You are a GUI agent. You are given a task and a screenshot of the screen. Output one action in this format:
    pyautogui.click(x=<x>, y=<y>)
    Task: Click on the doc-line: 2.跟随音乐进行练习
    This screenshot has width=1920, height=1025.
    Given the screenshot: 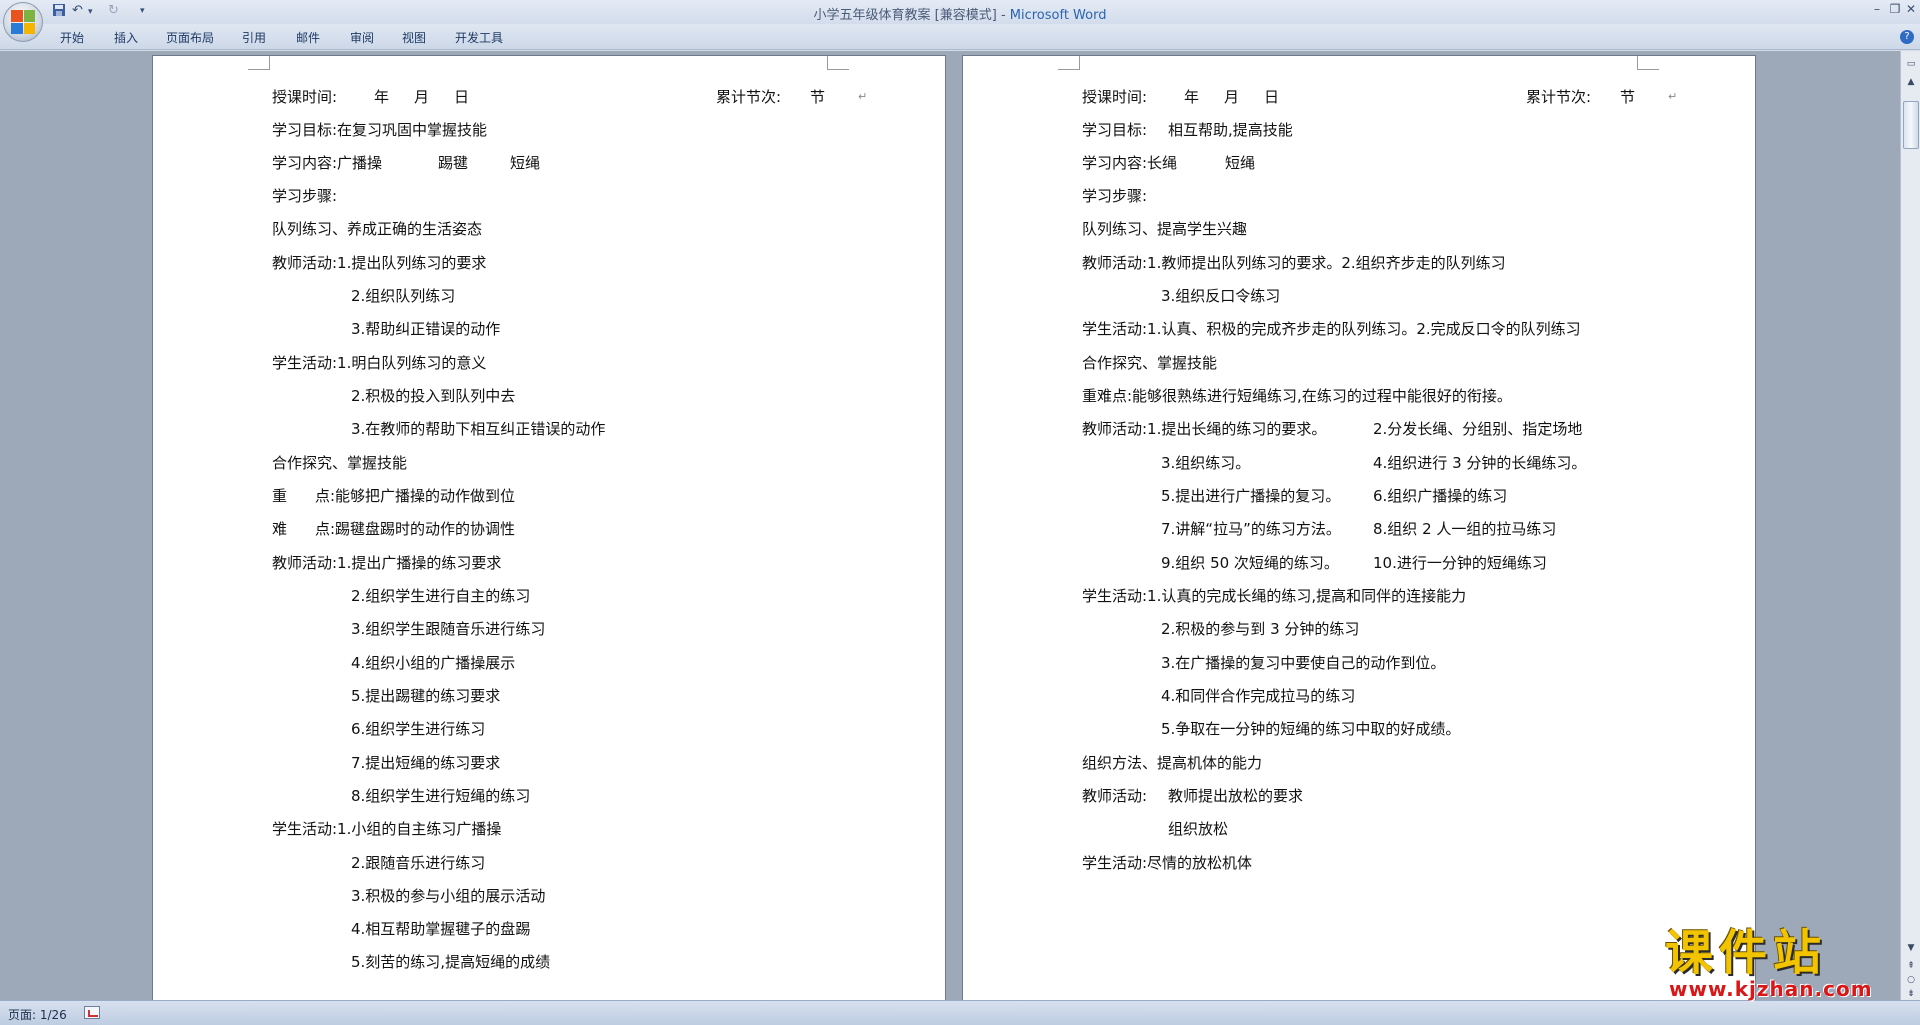 What is the action you would take?
    pyautogui.click(x=418, y=863)
    